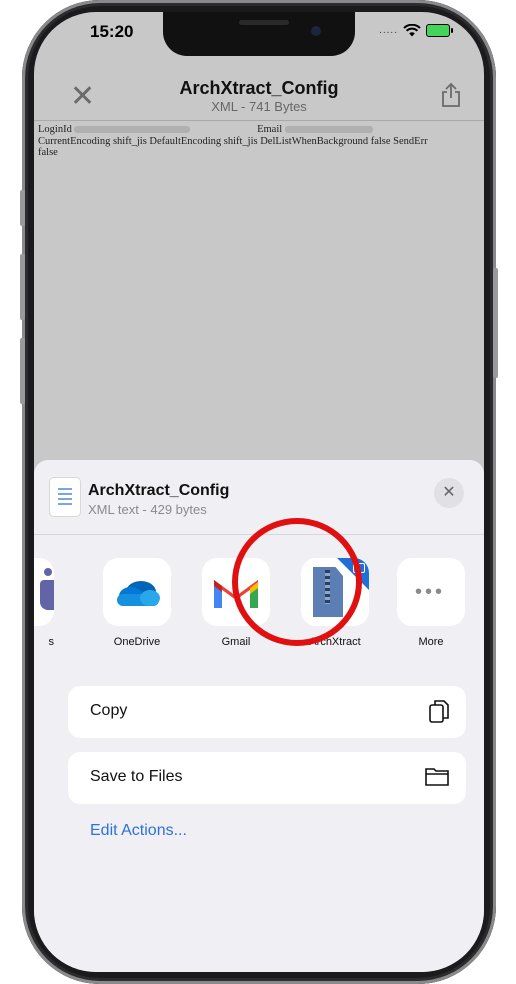  What do you see at coordinates (451, 97) in the screenshot?
I see `share-icon` at bounding box center [451, 97].